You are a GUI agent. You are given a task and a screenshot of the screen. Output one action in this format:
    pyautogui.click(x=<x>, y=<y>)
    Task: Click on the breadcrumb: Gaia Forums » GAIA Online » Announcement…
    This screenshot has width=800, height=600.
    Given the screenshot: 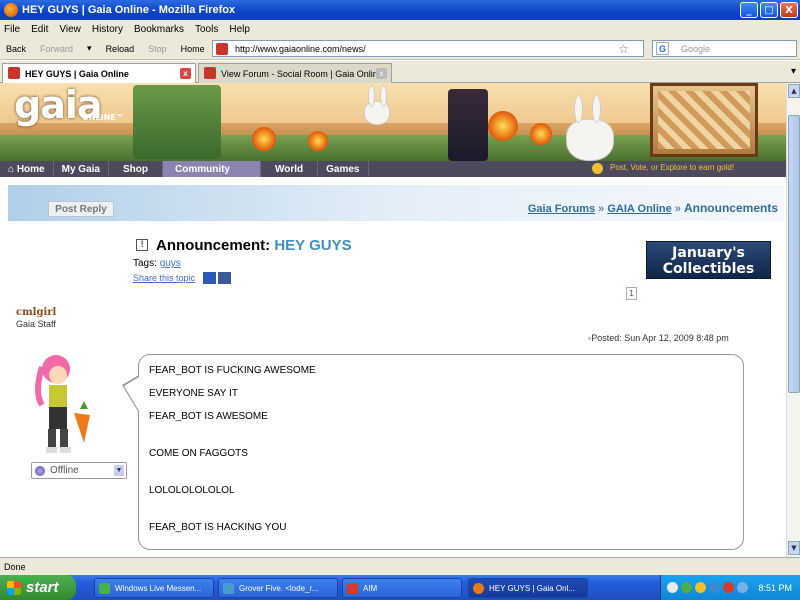 What is the action you would take?
    pyautogui.click(x=652, y=208)
    